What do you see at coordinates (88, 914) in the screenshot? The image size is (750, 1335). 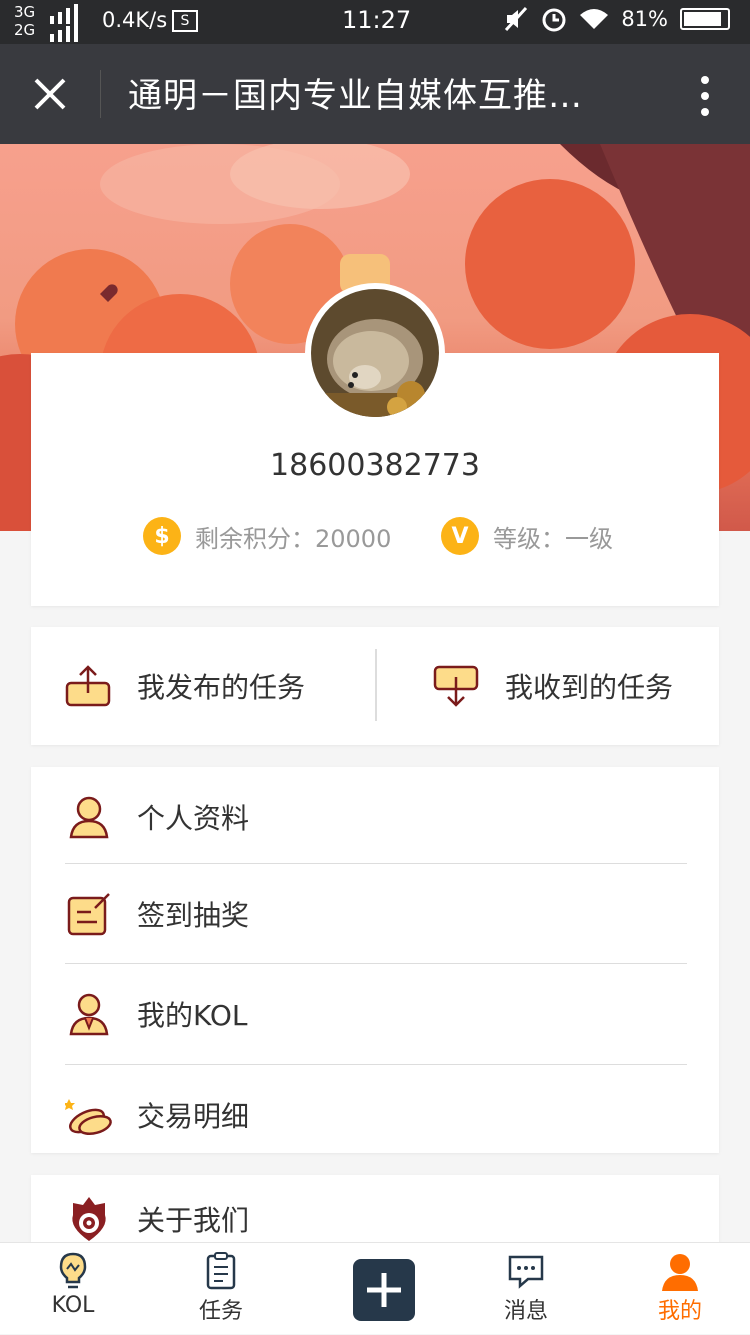 I see `checkin-icon` at bounding box center [88, 914].